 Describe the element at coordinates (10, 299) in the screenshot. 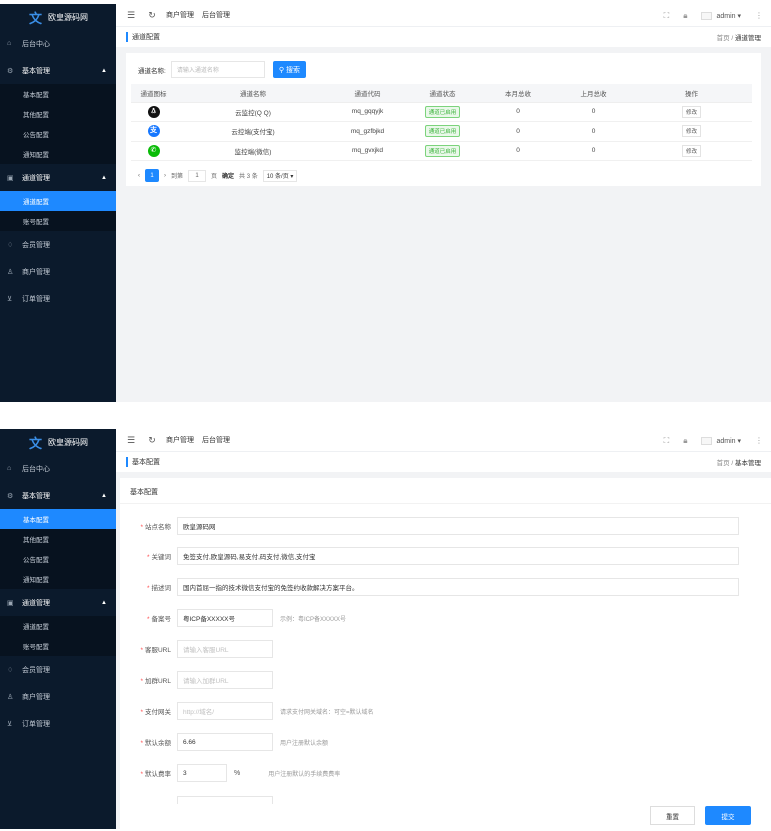

I see `cart-icon: ⊻` at that location.